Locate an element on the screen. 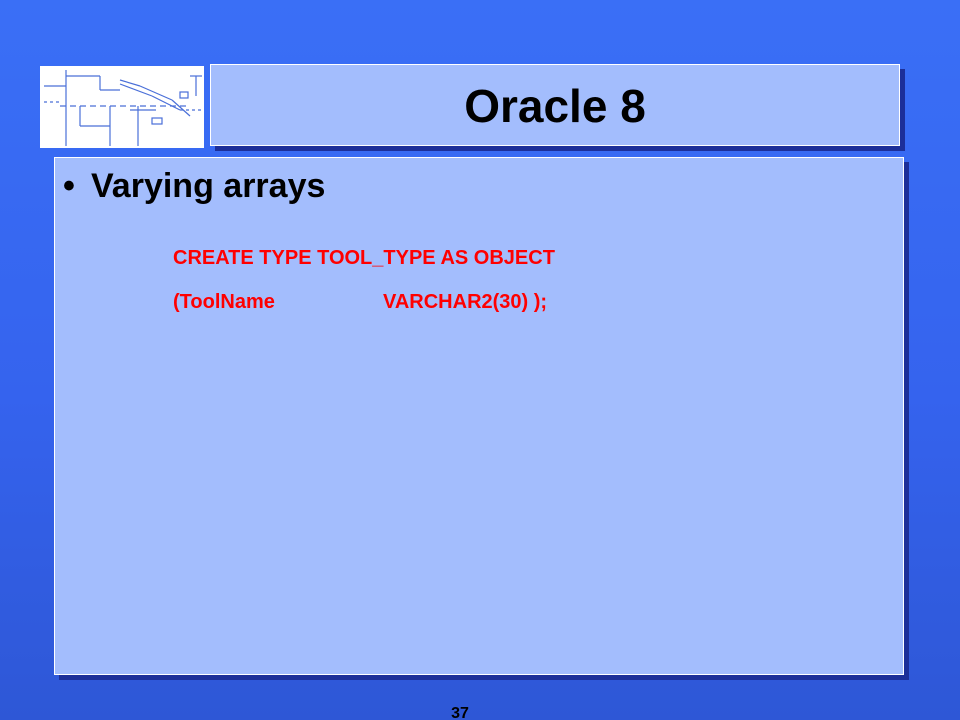  circuit-logo-icon is located at coordinates (122, 107).